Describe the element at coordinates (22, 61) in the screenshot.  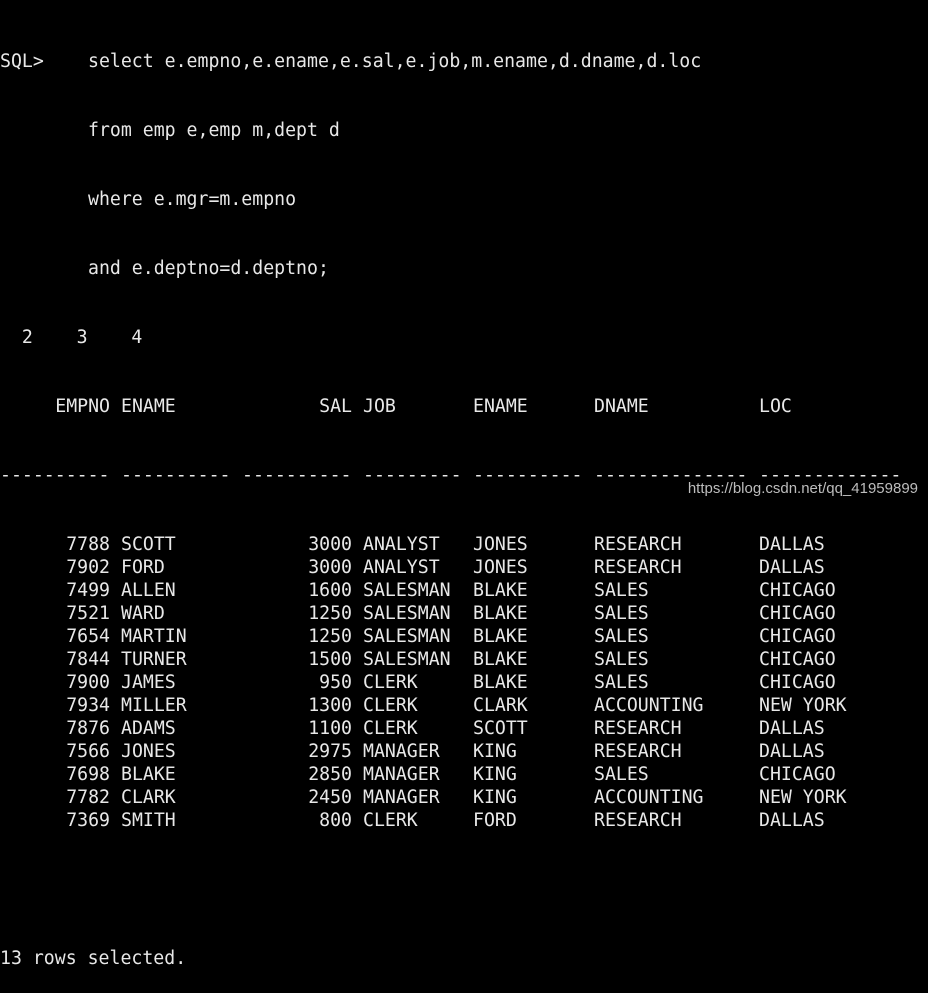
I see `sql-prompt: SQL>` at that location.